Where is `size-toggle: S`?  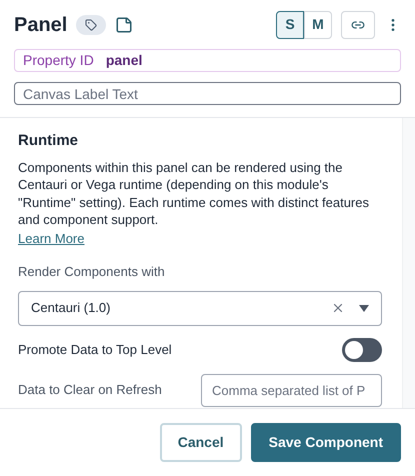 size-toggle: S is located at coordinates (290, 24).